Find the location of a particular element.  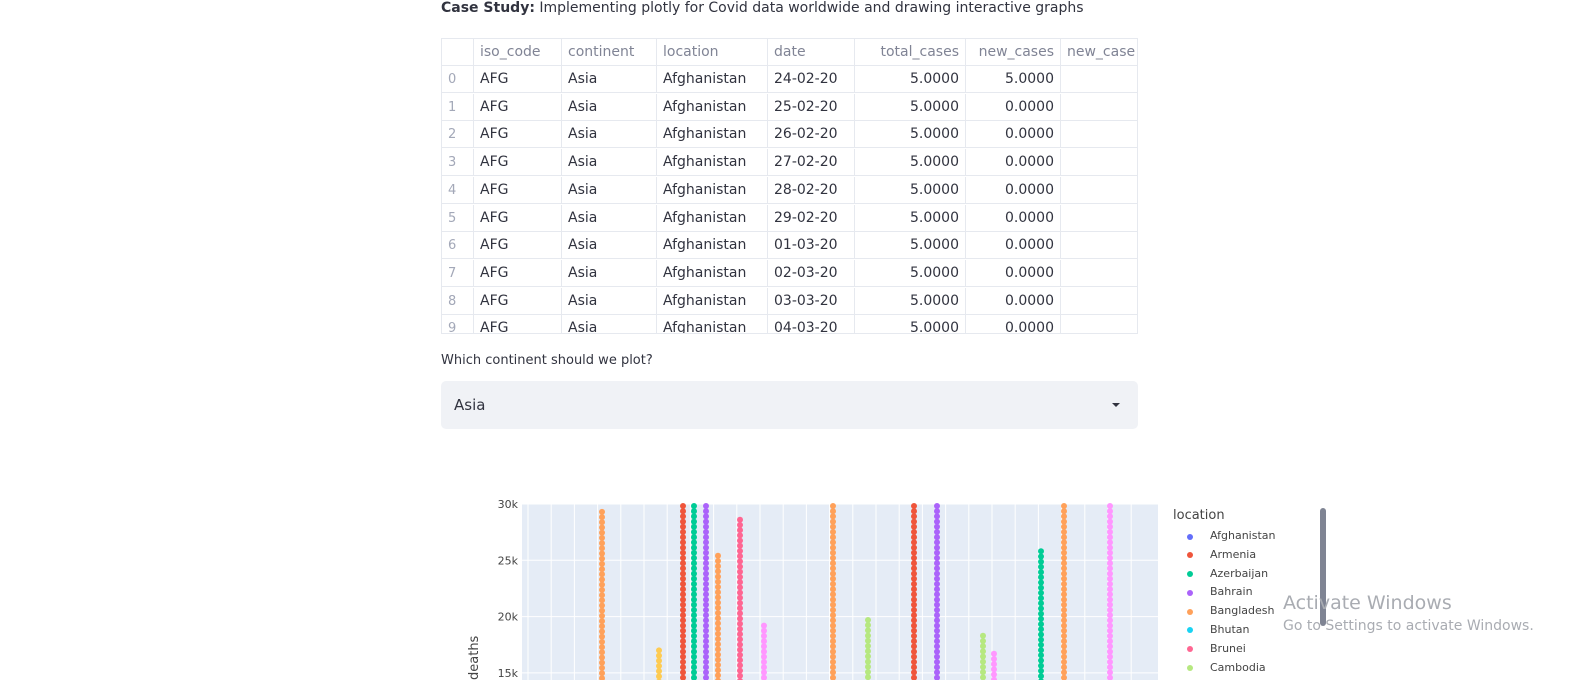

column-header: iso_code is located at coordinates (518, 52).